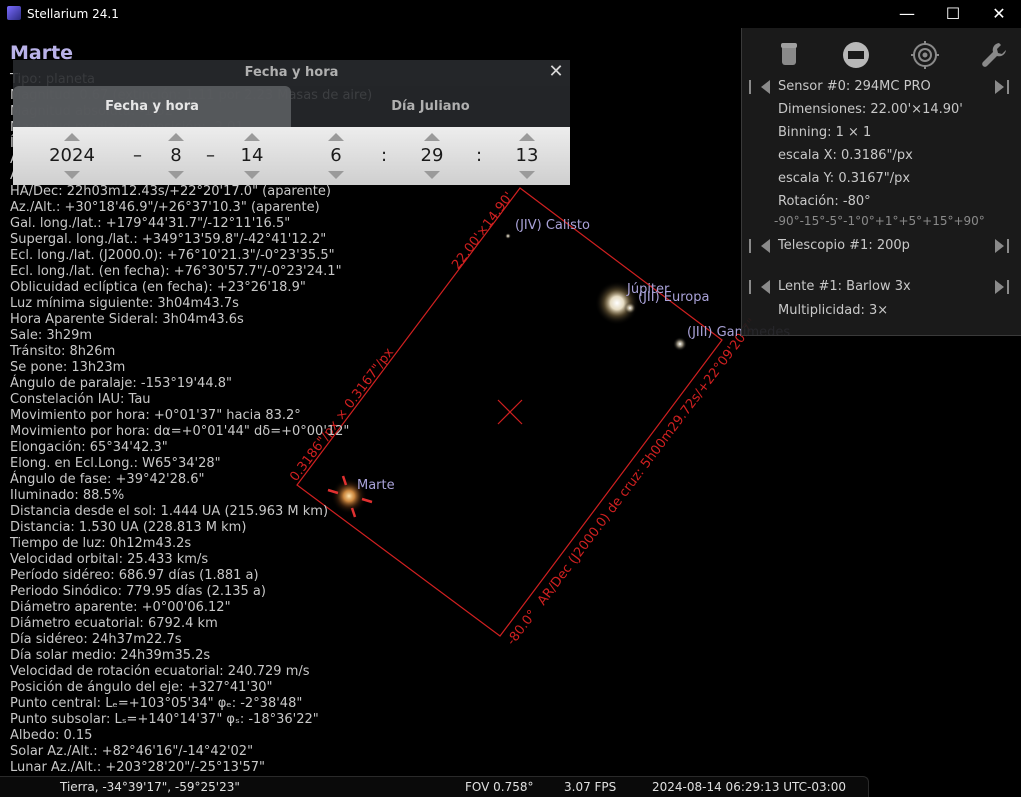  I want to click on info-row: Luz mínima siguiente: 3h04m43.7s, so click(124, 303).